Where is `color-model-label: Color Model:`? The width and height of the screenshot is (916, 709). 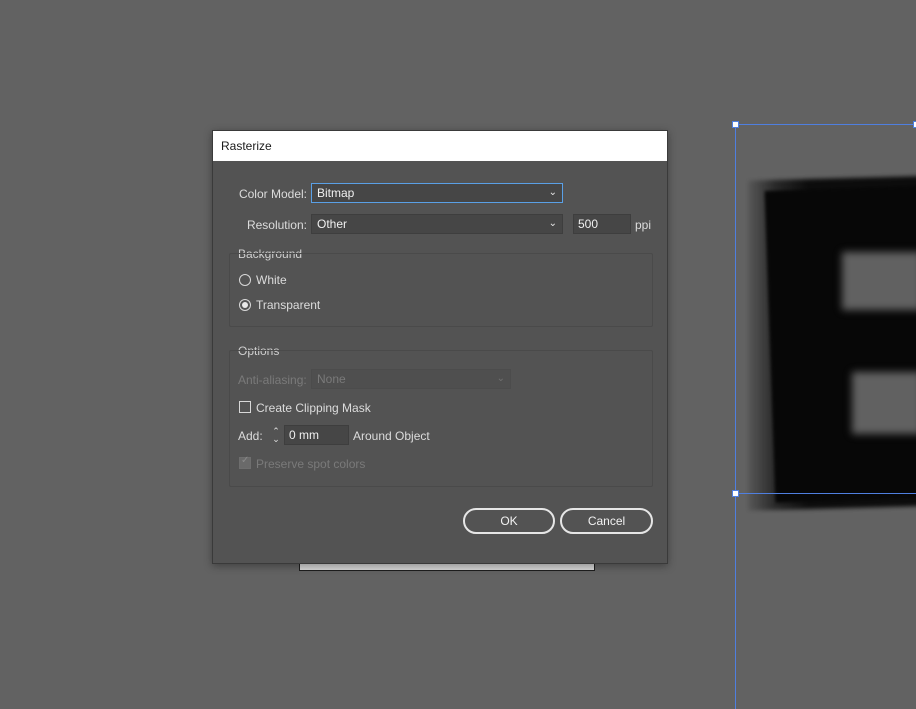
color-model-label: Color Model: is located at coordinates (272, 194).